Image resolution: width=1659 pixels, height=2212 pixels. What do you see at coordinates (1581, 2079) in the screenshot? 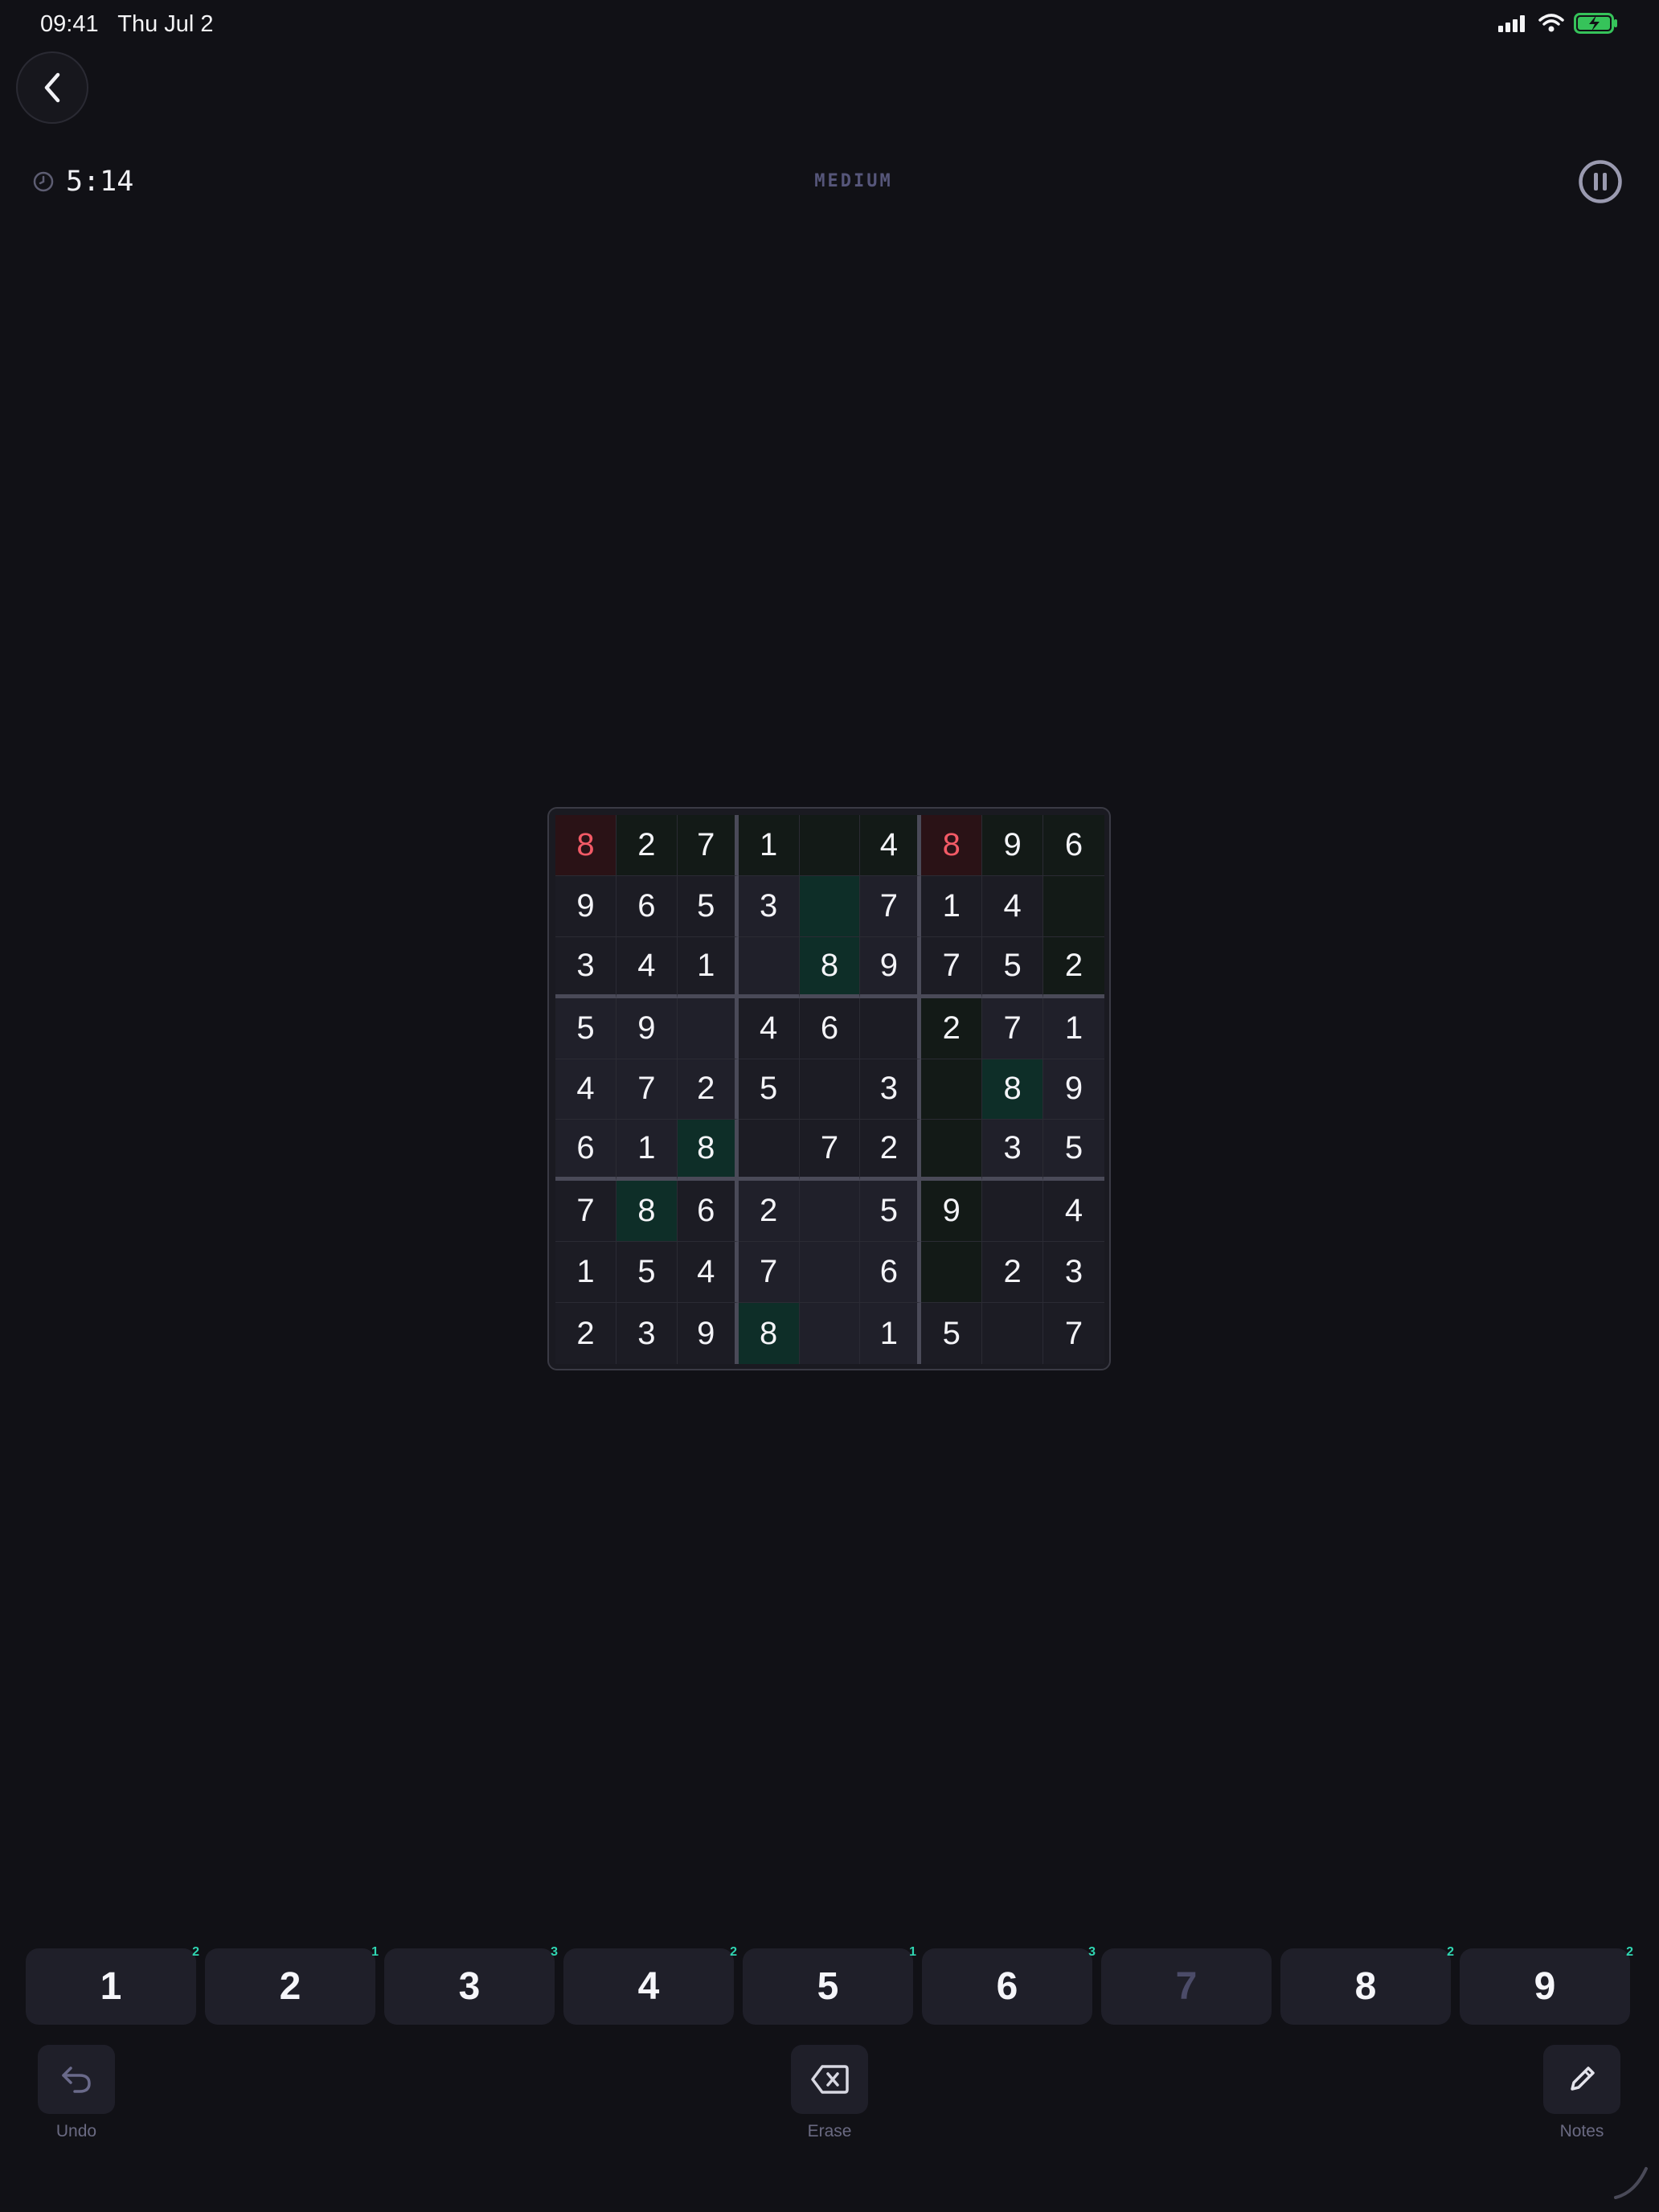
I see `notes-button` at bounding box center [1581, 2079].